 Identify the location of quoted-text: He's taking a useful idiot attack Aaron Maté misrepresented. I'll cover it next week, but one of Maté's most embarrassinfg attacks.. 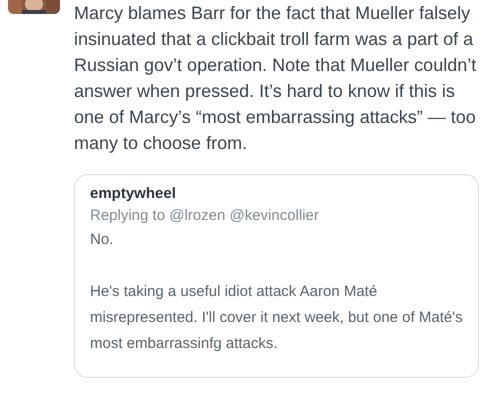
(276, 318).